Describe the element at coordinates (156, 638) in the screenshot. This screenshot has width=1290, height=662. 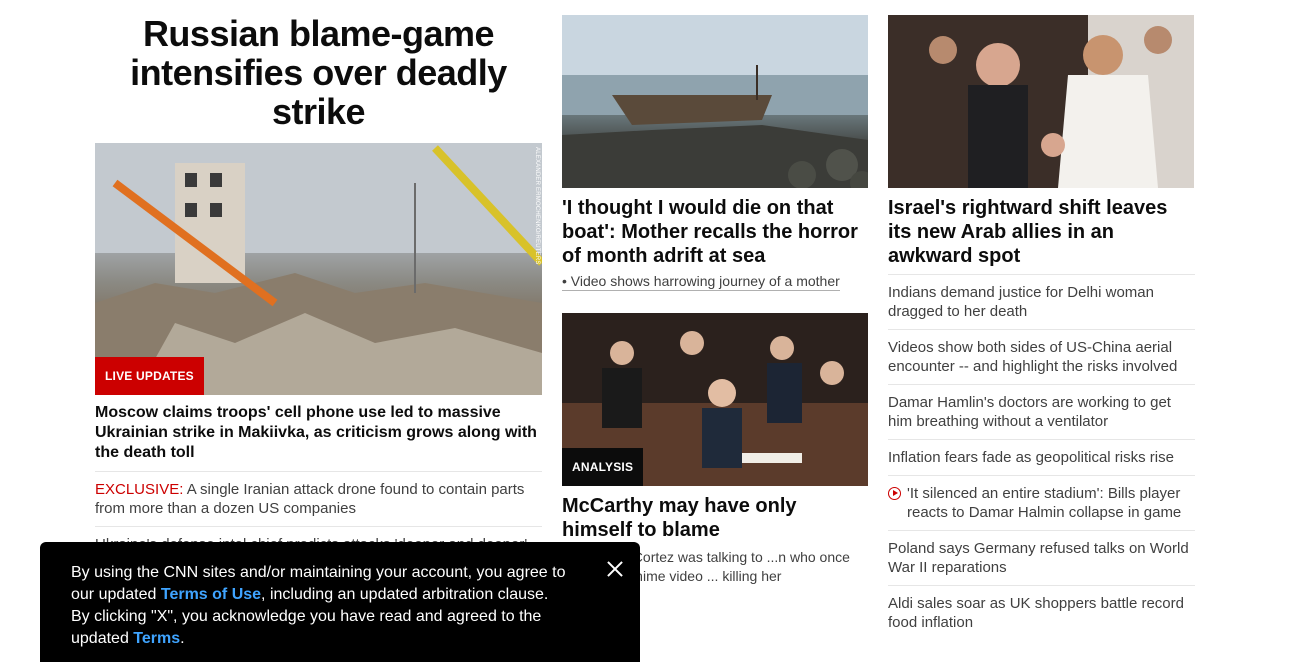
I see `terms-link: Terms` at that location.